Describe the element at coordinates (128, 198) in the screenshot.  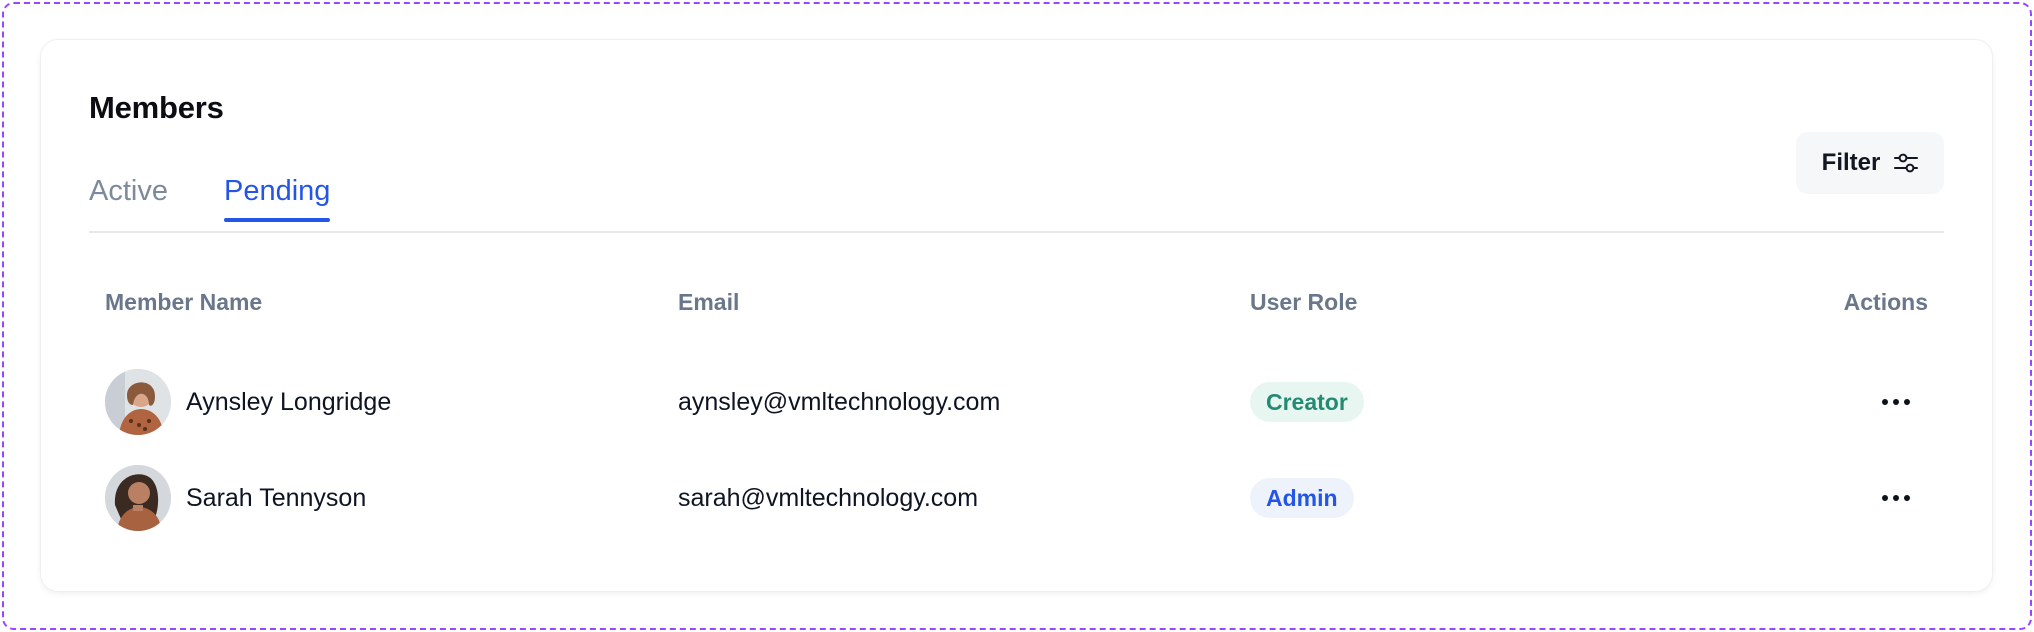
I see `tab-active: Active` at that location.